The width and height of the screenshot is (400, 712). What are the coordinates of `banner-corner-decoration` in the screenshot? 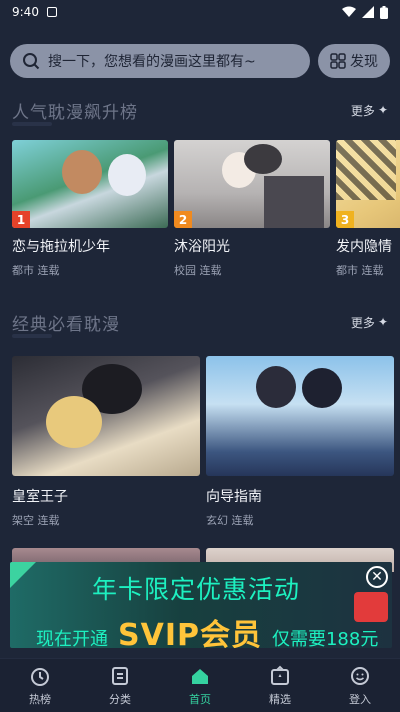 It's located at (23, 575).